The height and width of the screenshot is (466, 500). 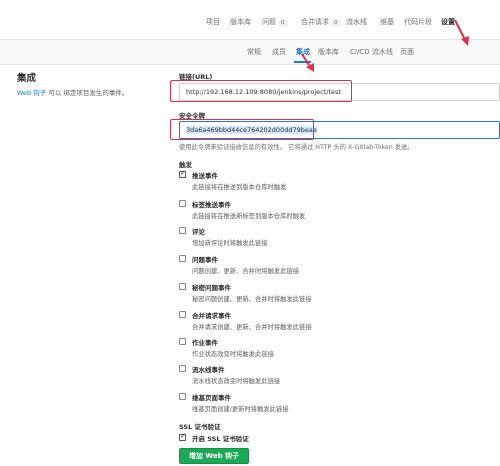 I want to click on token-label: 安全令牌, so click(x=192, y=116).